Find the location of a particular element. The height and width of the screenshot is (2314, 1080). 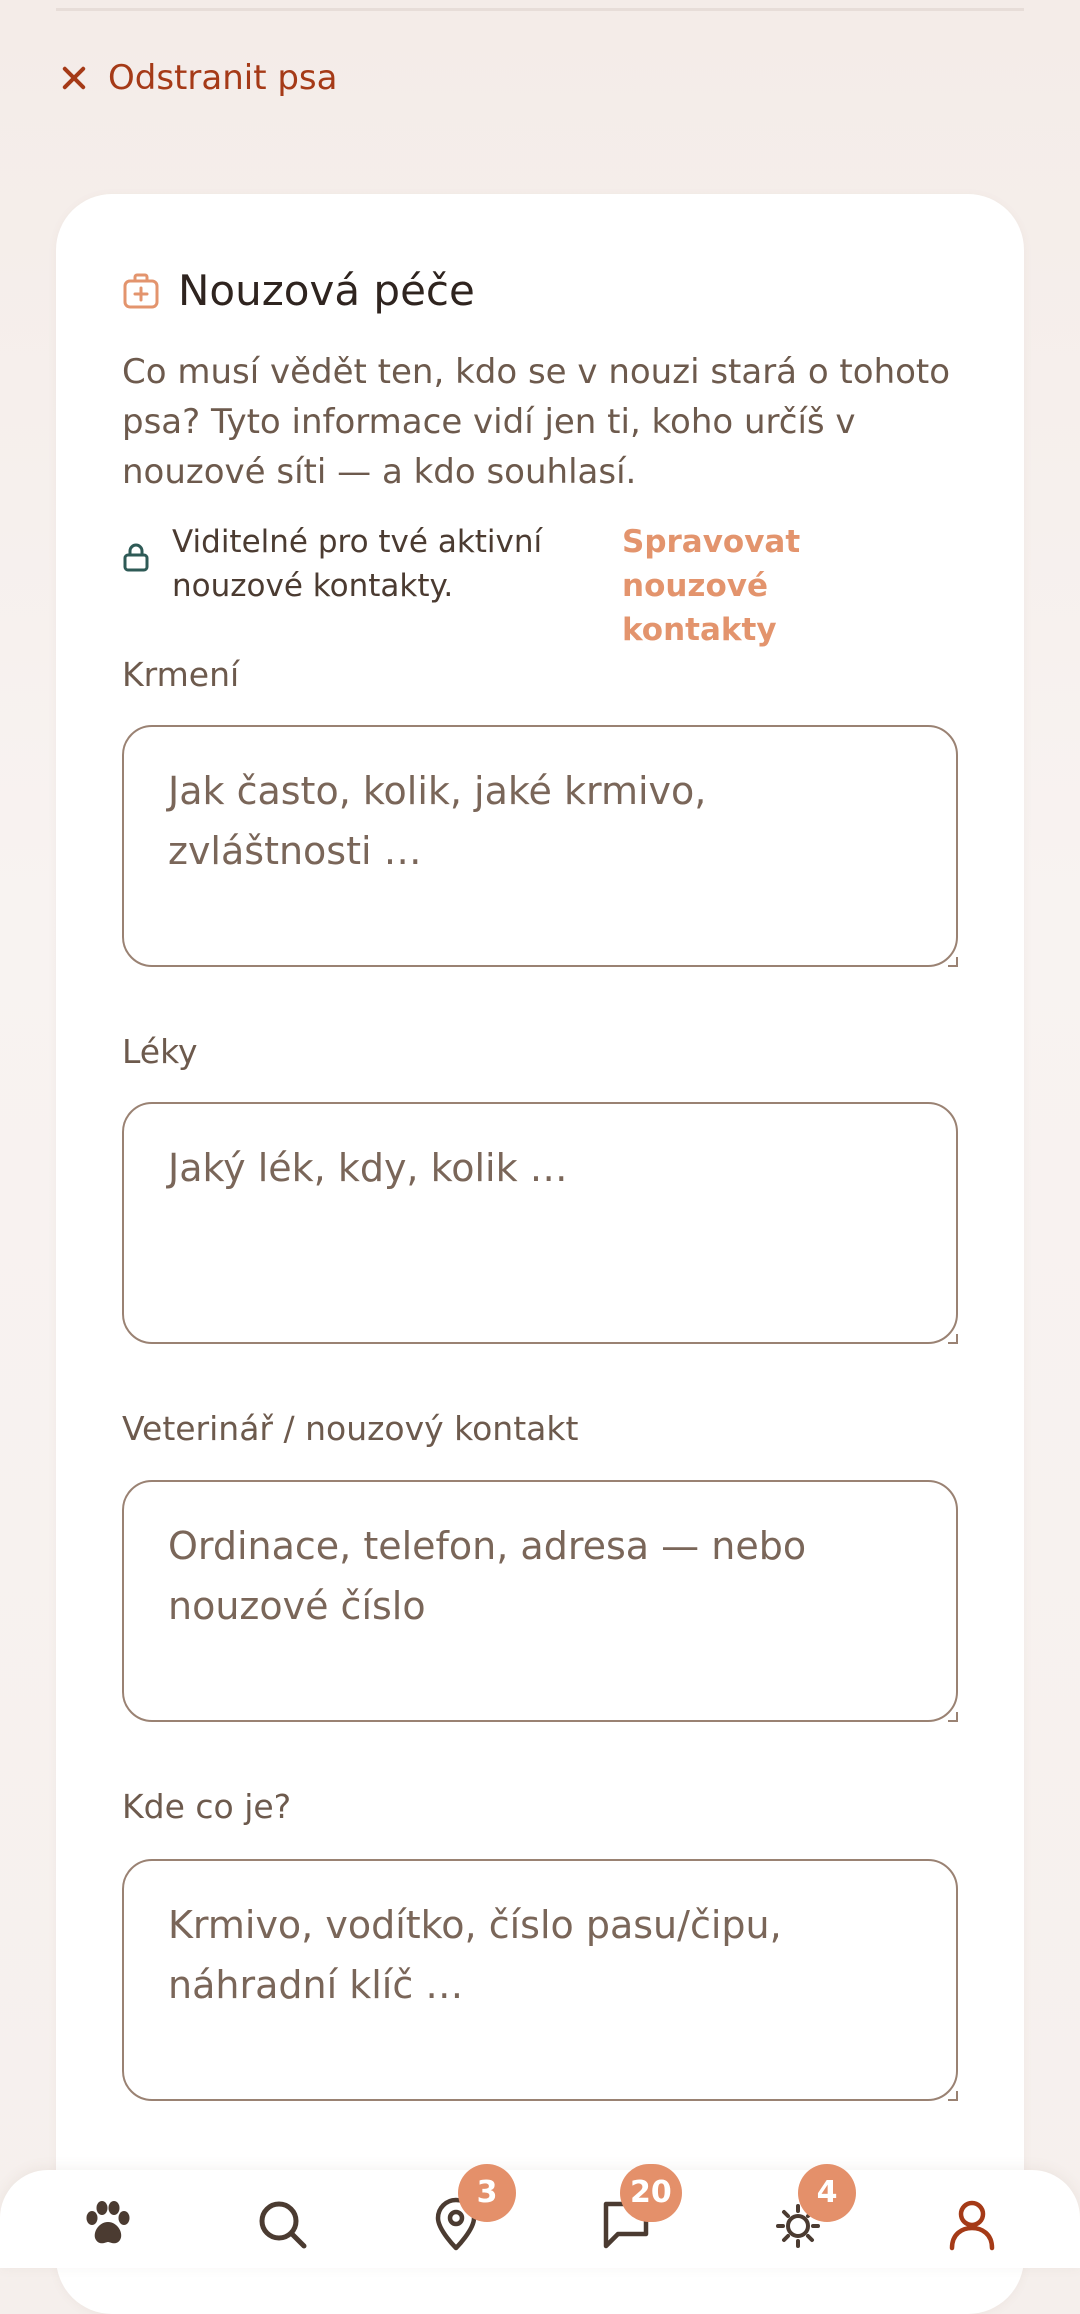

notifications-badge: 4 is located at coordinates (827, 2193).